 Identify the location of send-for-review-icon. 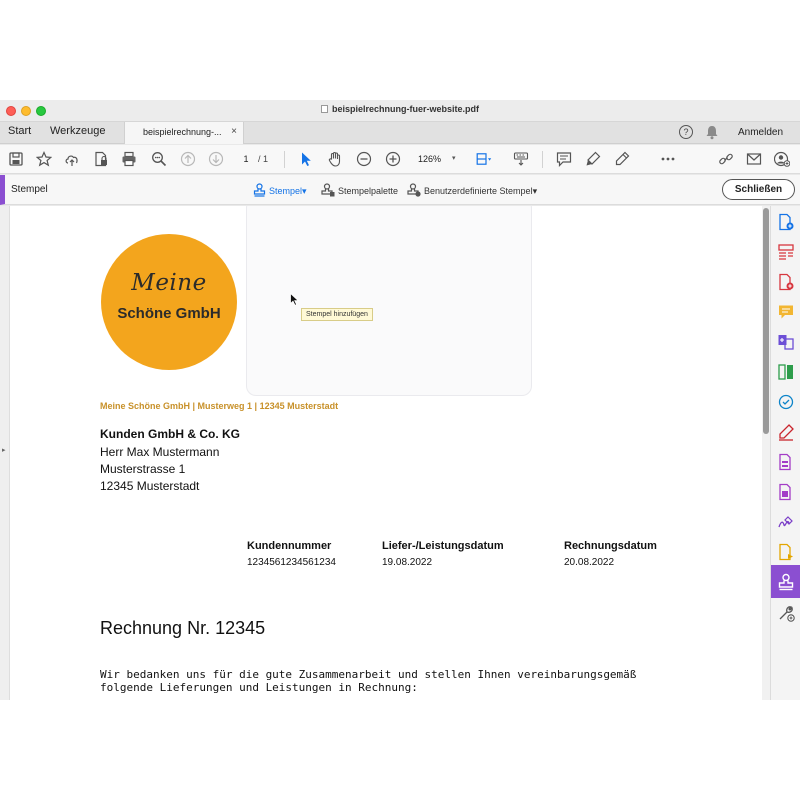
(786, 552).